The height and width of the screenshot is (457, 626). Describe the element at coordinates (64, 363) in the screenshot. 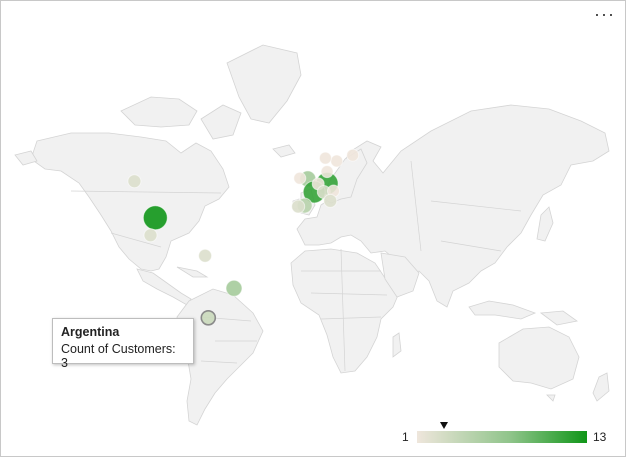

I see `tooltip-metric-value: 3` at that location.